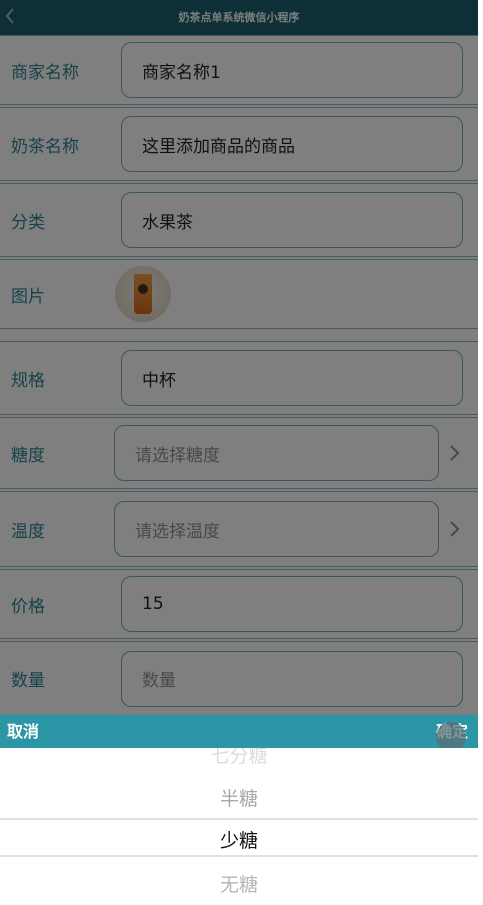 The width and height of the screenshot is (483, 905). I want to click on picker-option-selected: 少糖, so click(239, 839).